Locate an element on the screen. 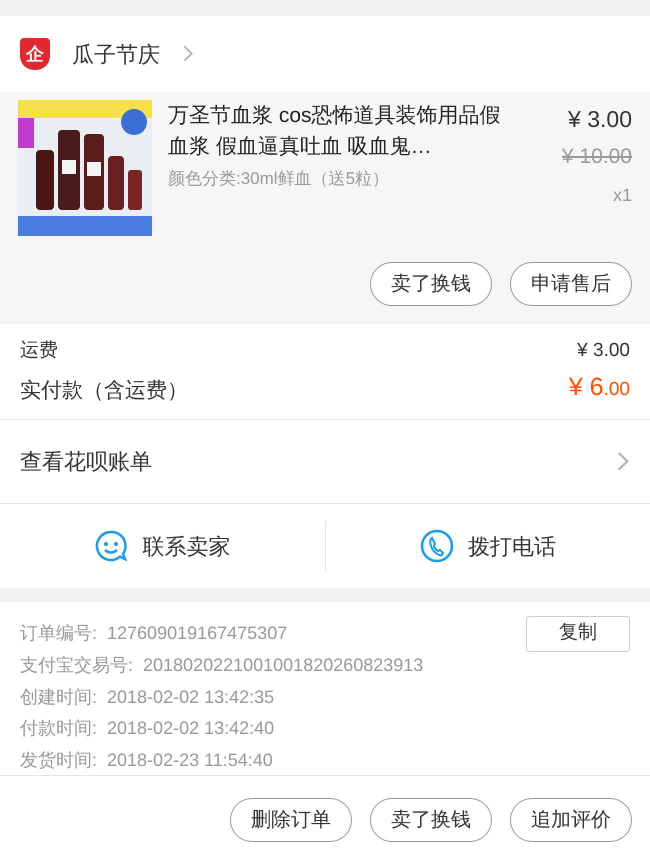  shipping-label: 运费 is located at coordinates (39, 350).